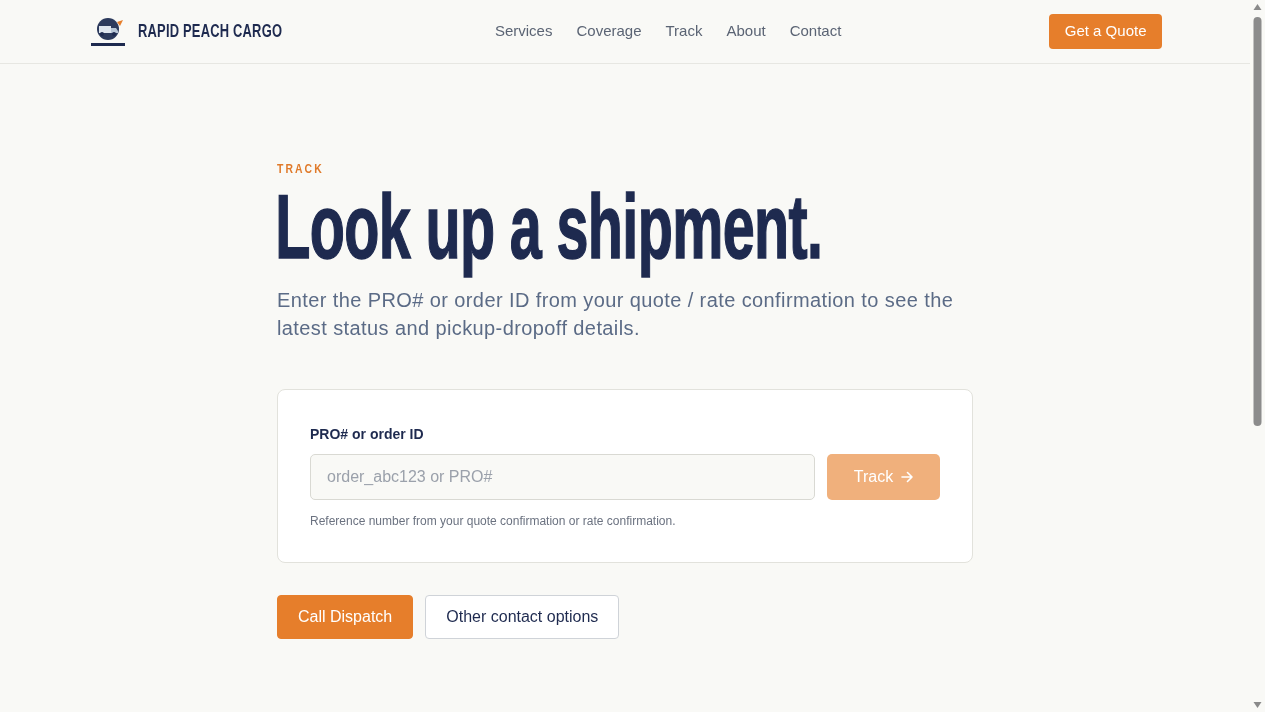  I want to click on help-text: Reference number from your quote confirmation or rate confirmation., so click(493, 521).